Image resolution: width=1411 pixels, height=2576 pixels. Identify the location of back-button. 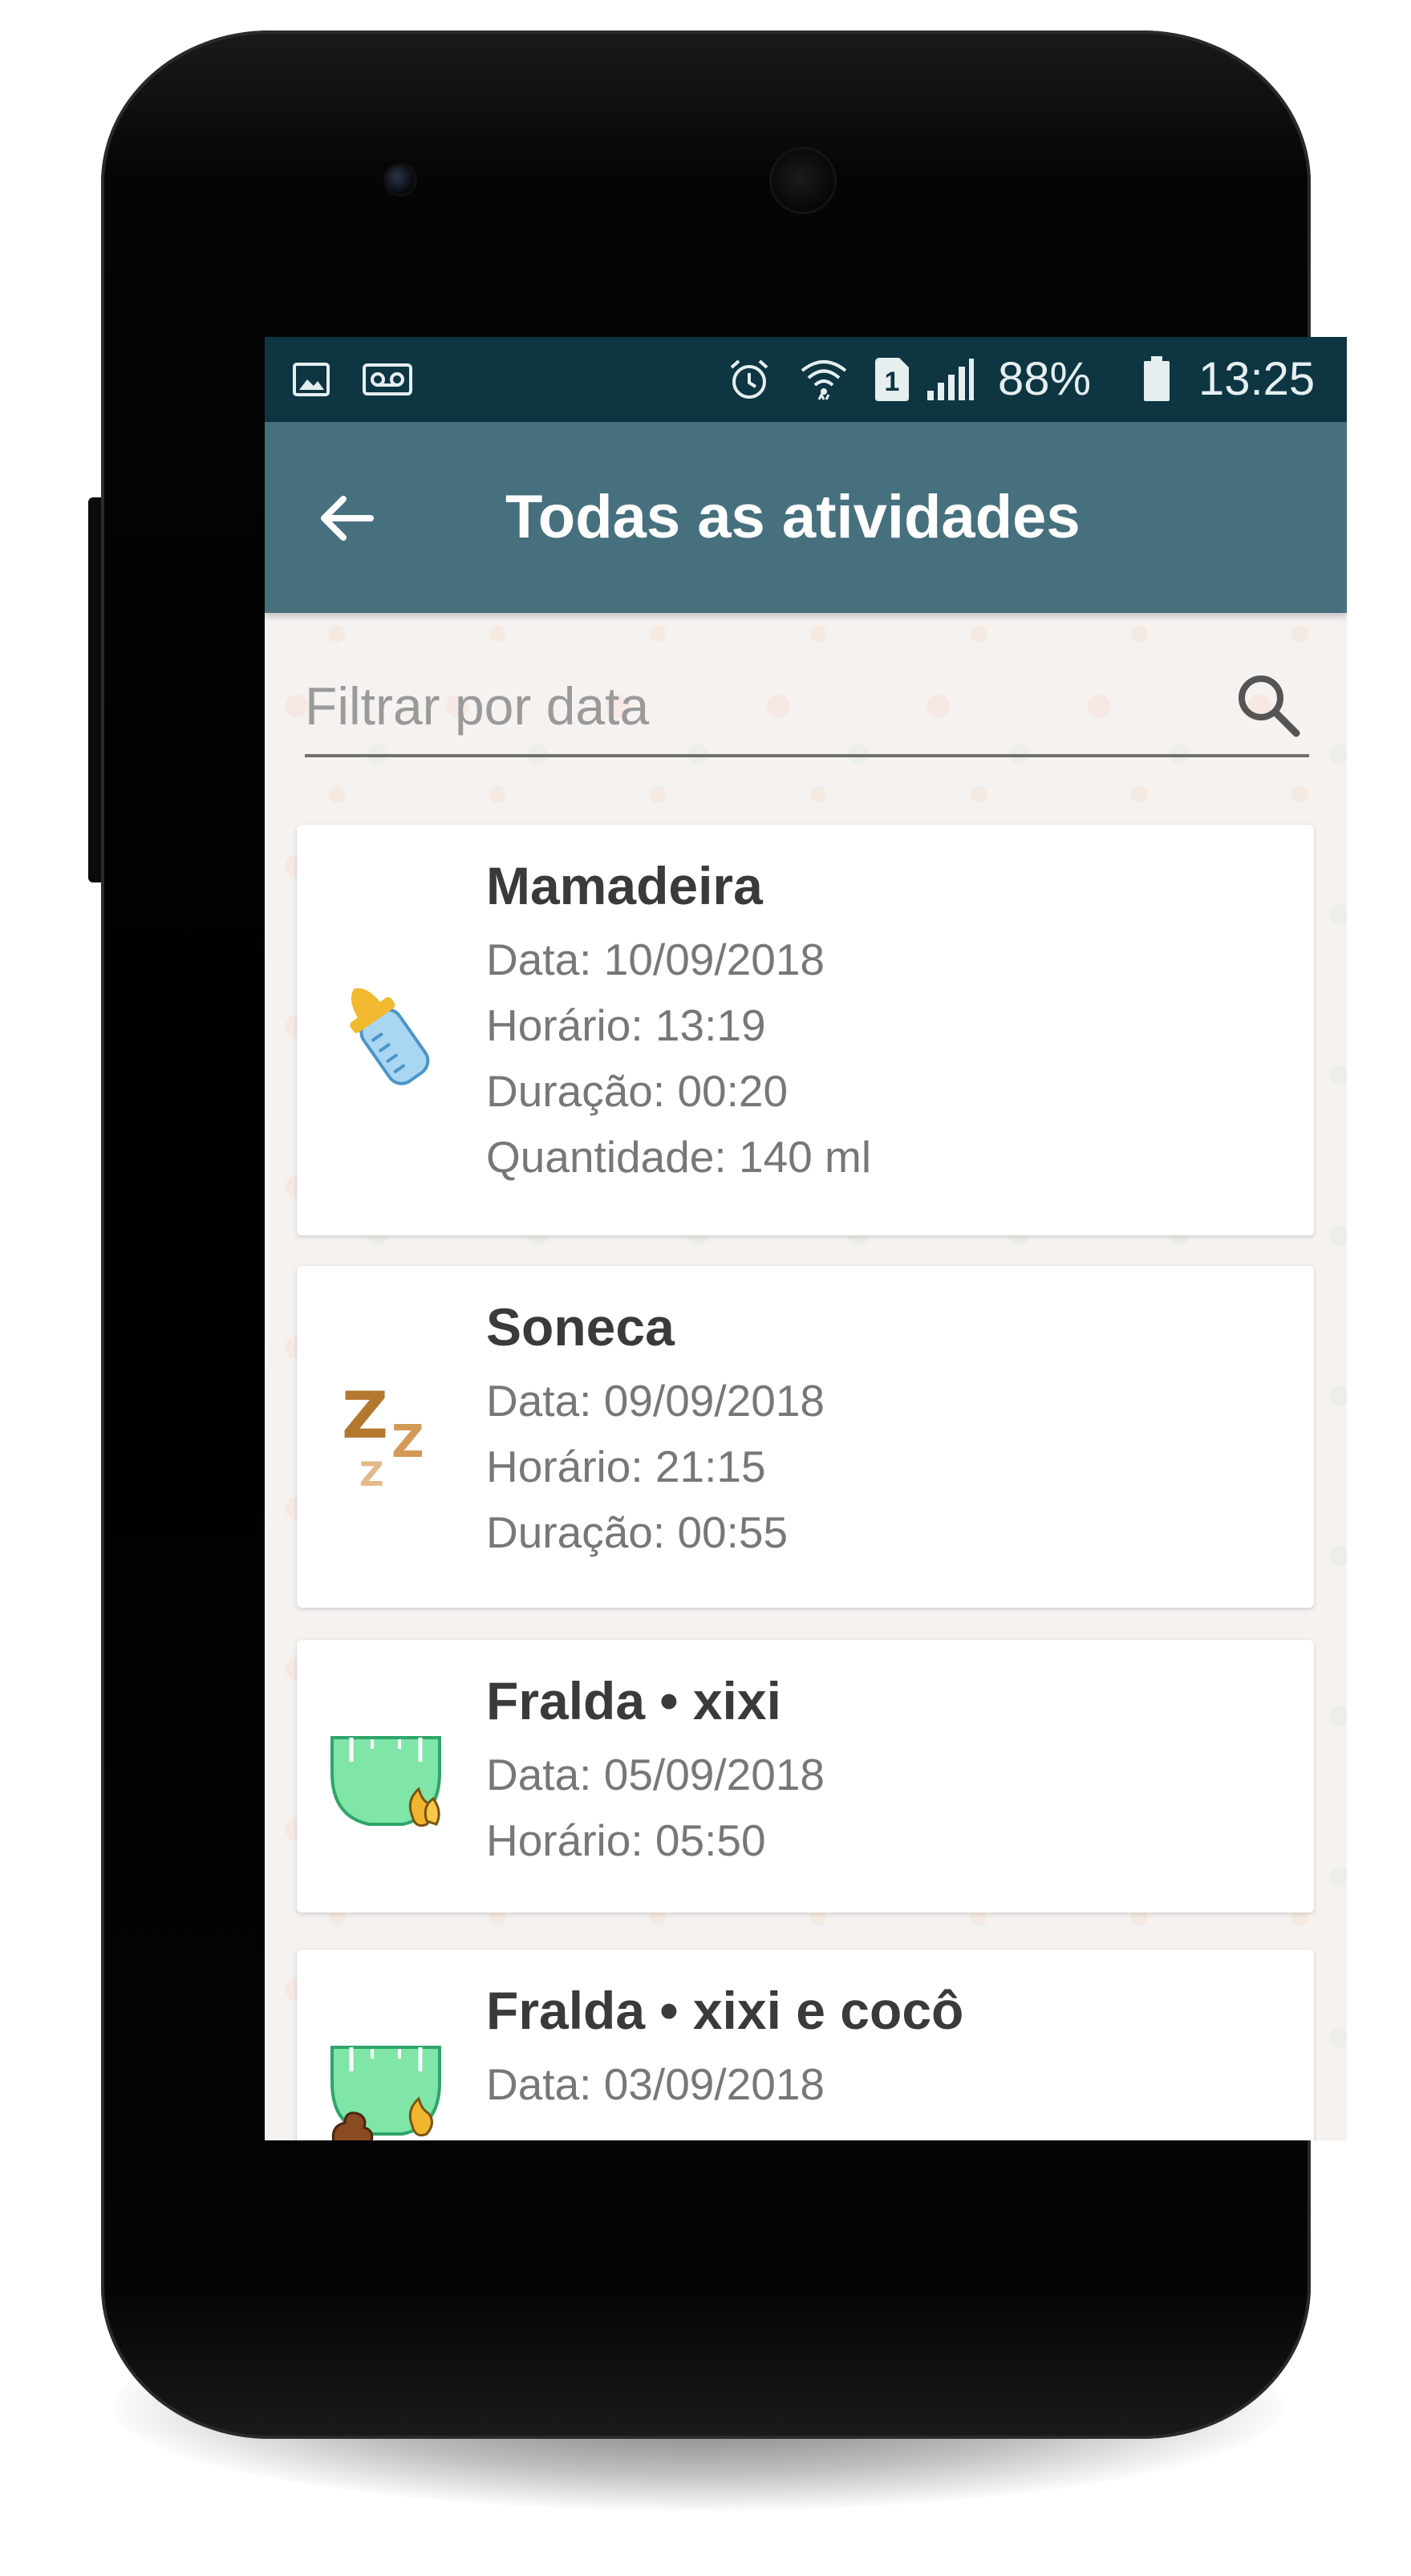
(346, 518).